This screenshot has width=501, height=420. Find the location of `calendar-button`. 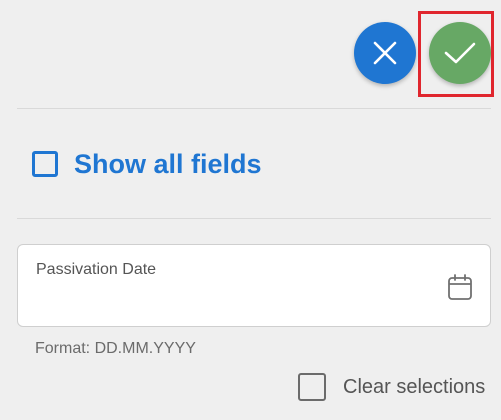

calendar-button is located at coordinates (460, 287).